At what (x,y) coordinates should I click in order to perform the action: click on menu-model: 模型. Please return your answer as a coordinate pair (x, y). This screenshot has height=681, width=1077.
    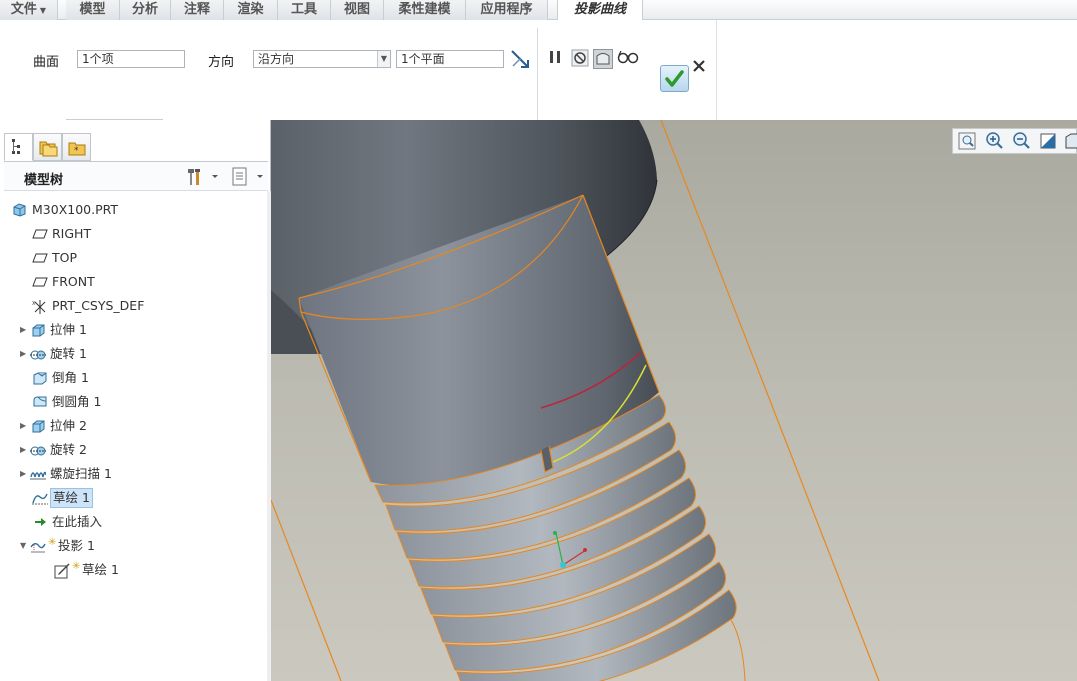
    Looking at the image, I should click on (93, 10).